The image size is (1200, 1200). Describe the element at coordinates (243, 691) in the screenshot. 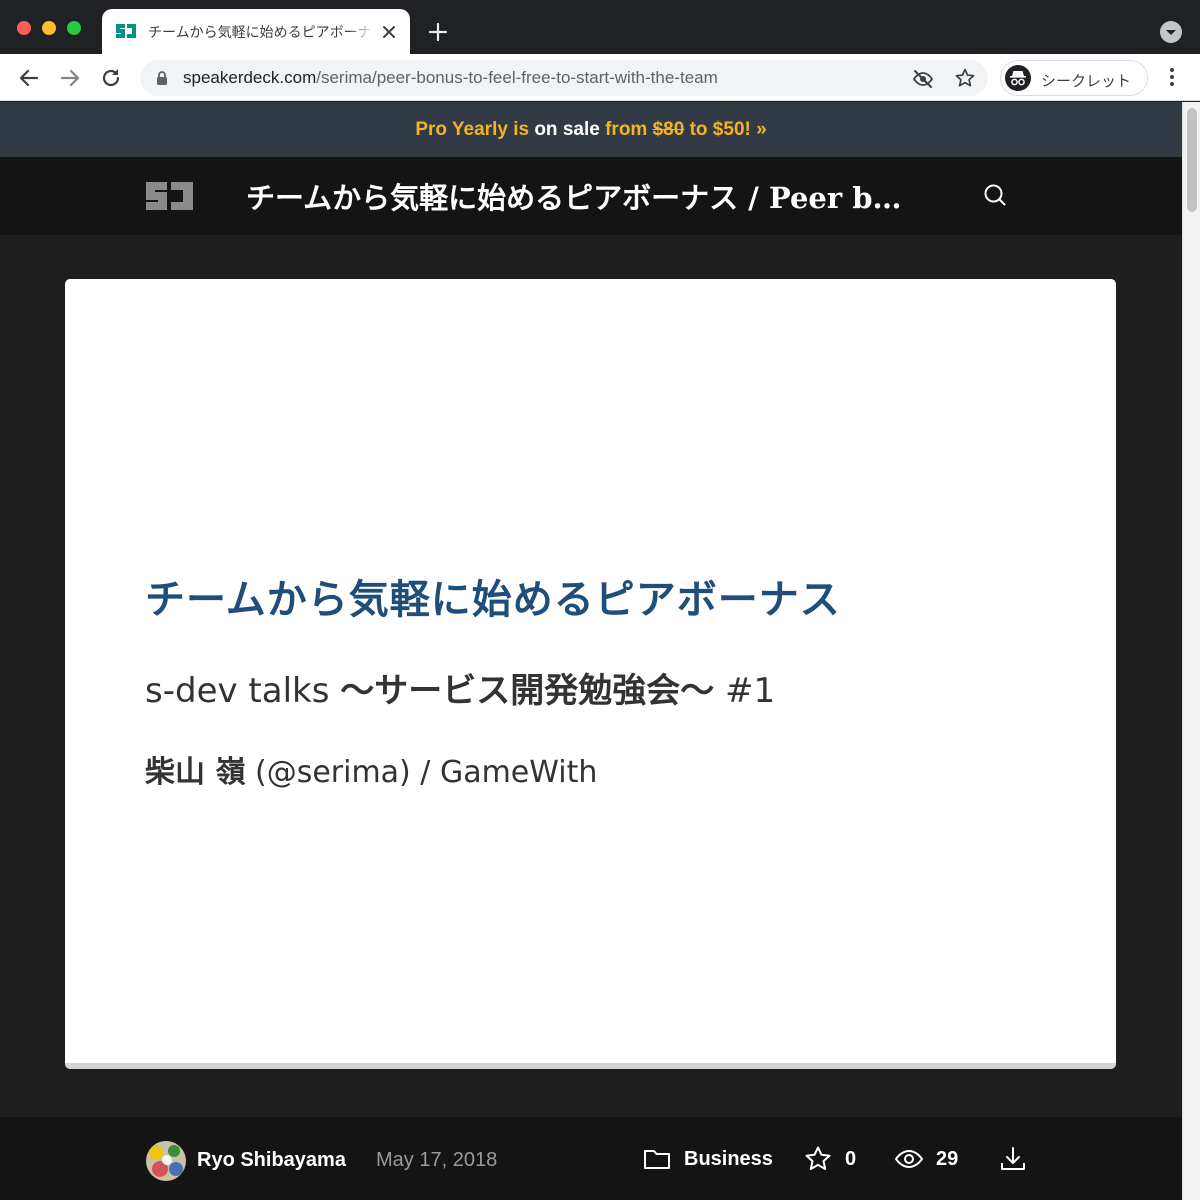

I see `slide-subtitle-prefix: s-dev talks` at that location.